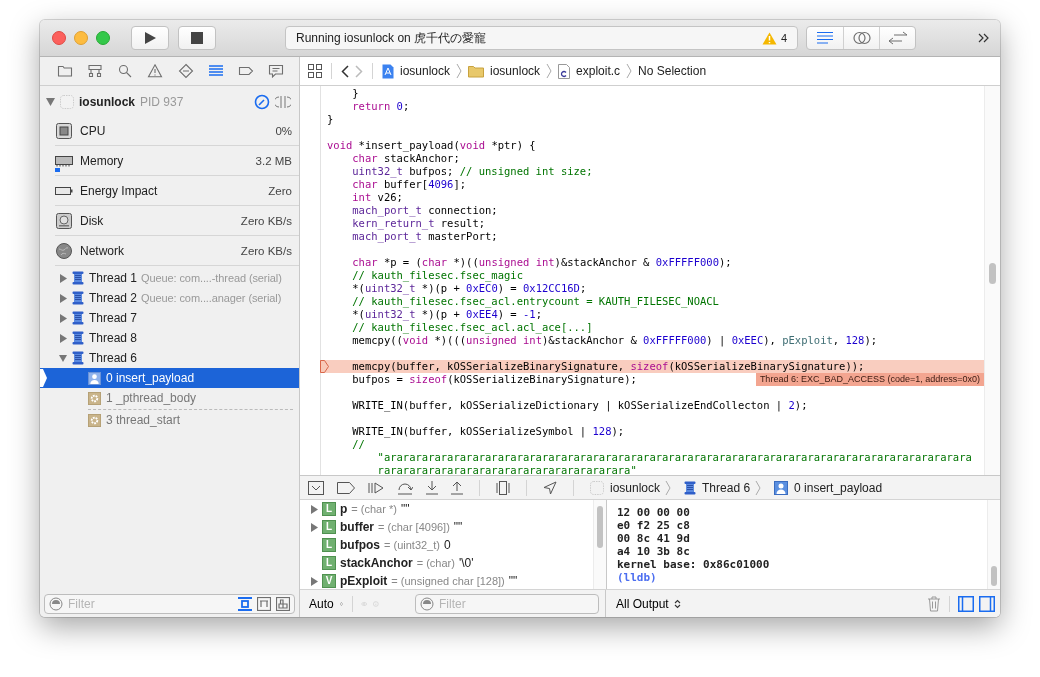 The width and height of the screenshot is (1040, 677). What do you see at coordinates (103, 38) in the screenshot?
I see `zoom-button` at bounding box center [103, 38].